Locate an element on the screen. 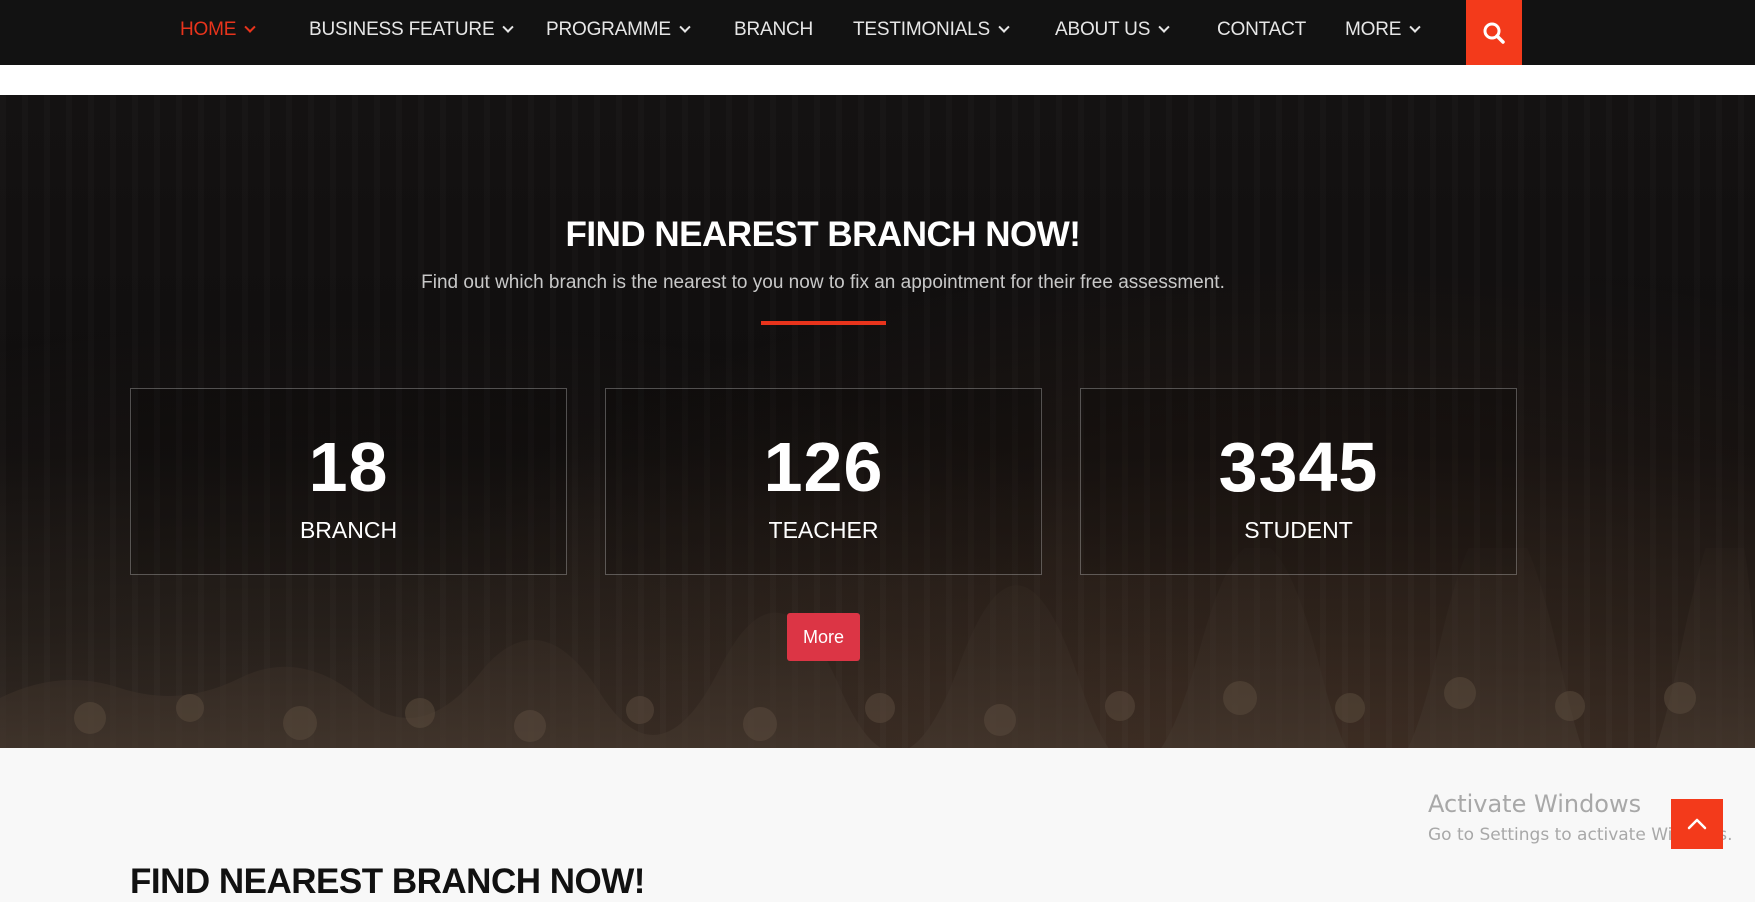 The width and height of the screenshot is (1755, 902). nav-item-label: CONTACT is located at coordinates (1262, 29).